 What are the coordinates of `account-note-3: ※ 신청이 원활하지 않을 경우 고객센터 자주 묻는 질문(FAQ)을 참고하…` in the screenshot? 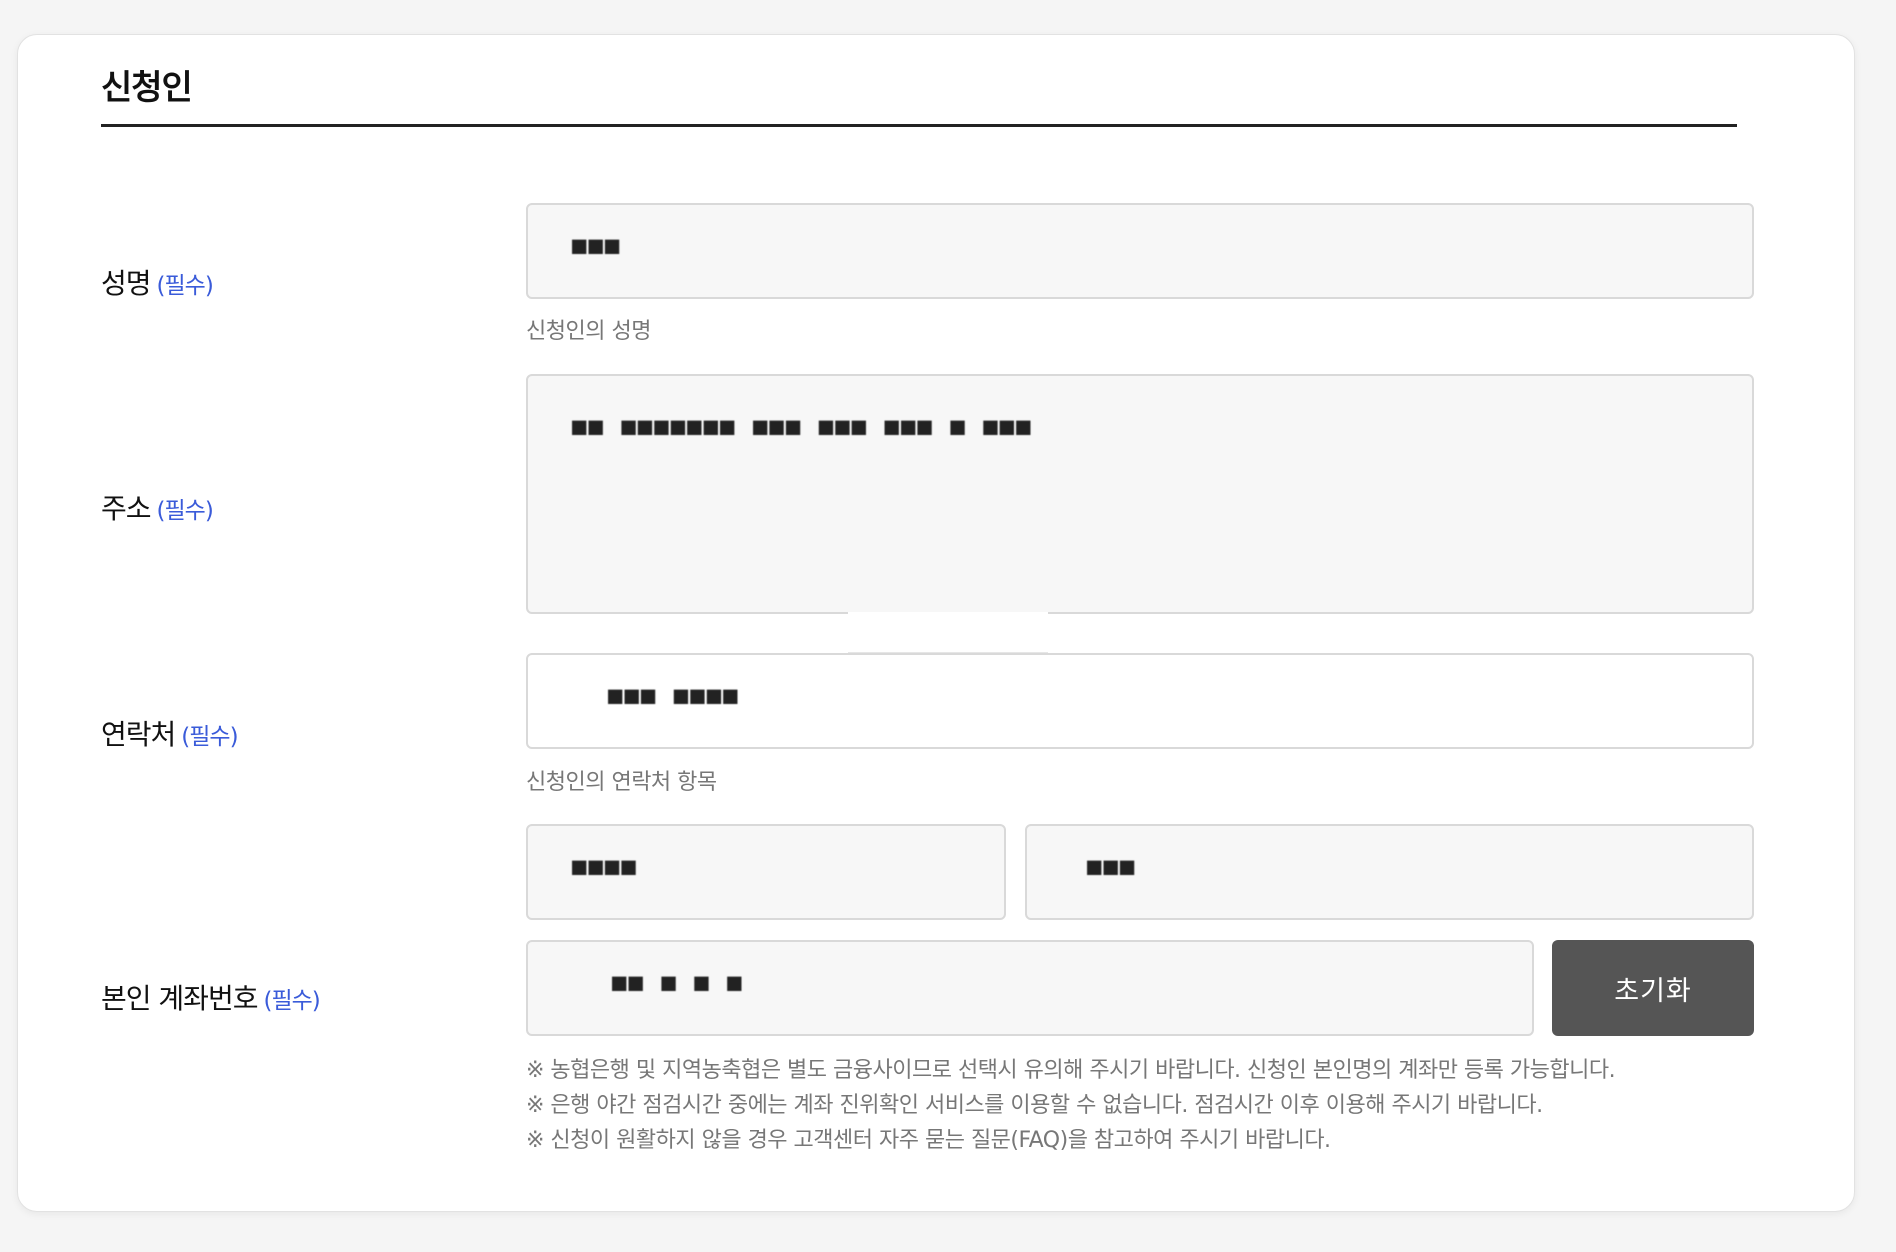 It's located at (928, 1140).